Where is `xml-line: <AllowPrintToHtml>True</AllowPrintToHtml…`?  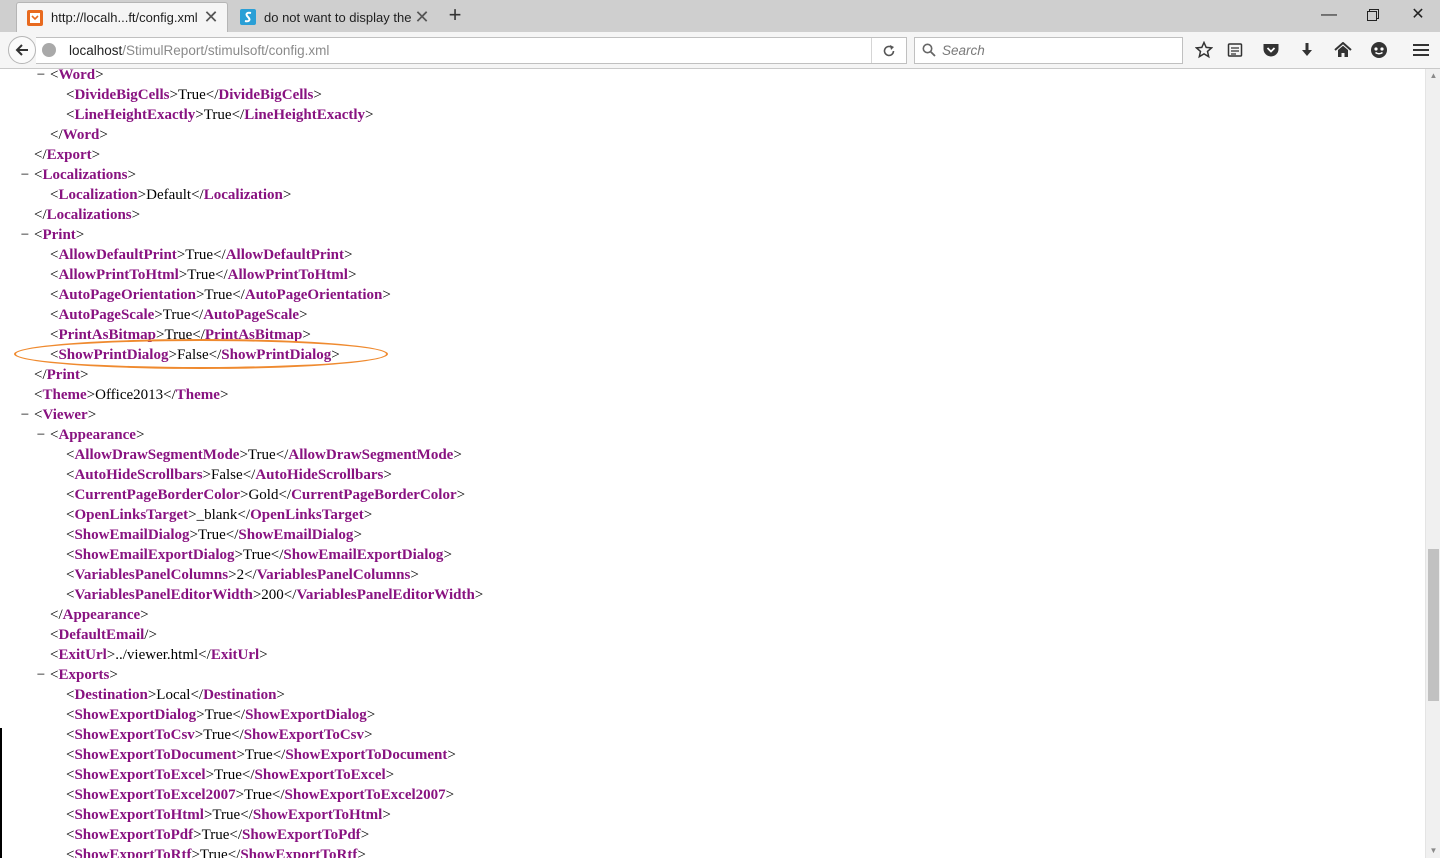
xml-line: <AllowPrintToHtml>True</AllowPrintToHtml… is located at coordinates (203, 275).